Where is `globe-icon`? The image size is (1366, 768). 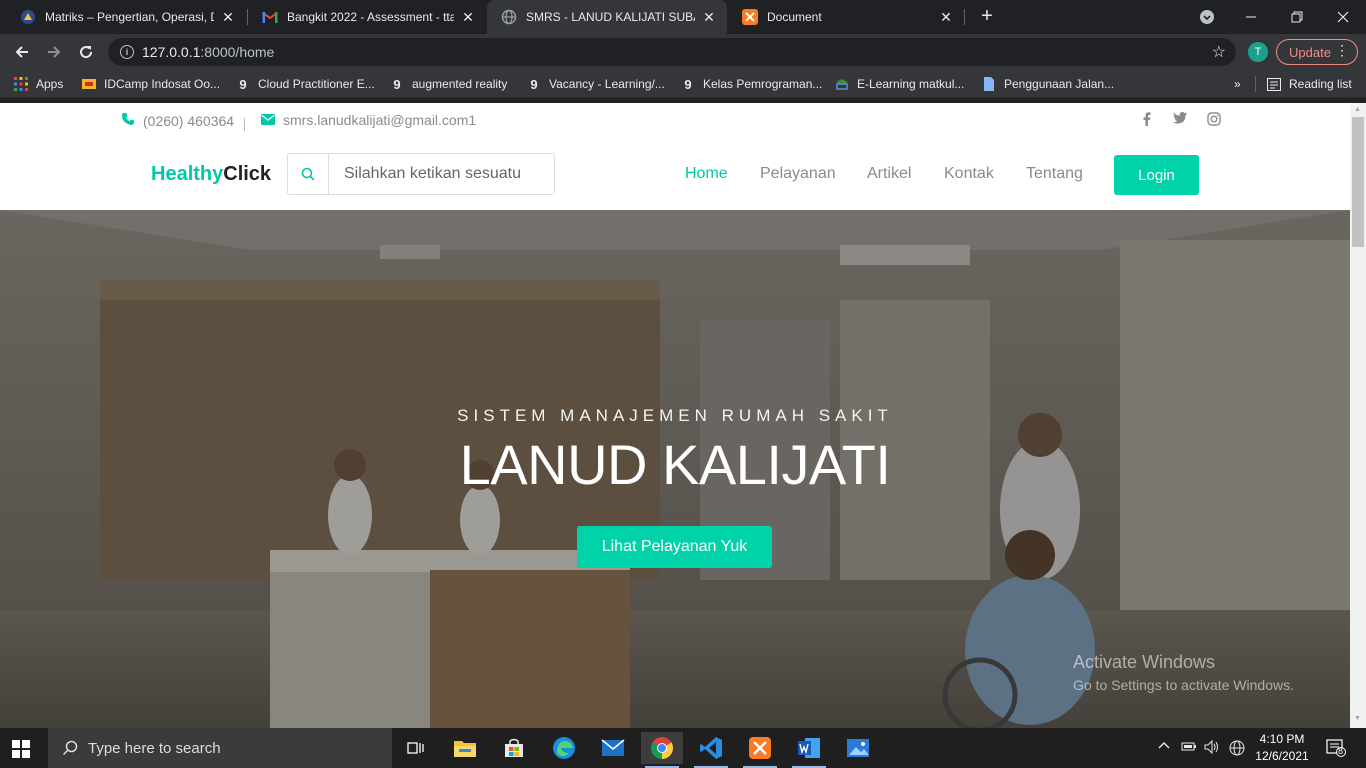 globe-icon is located at coordinates (509, 17).